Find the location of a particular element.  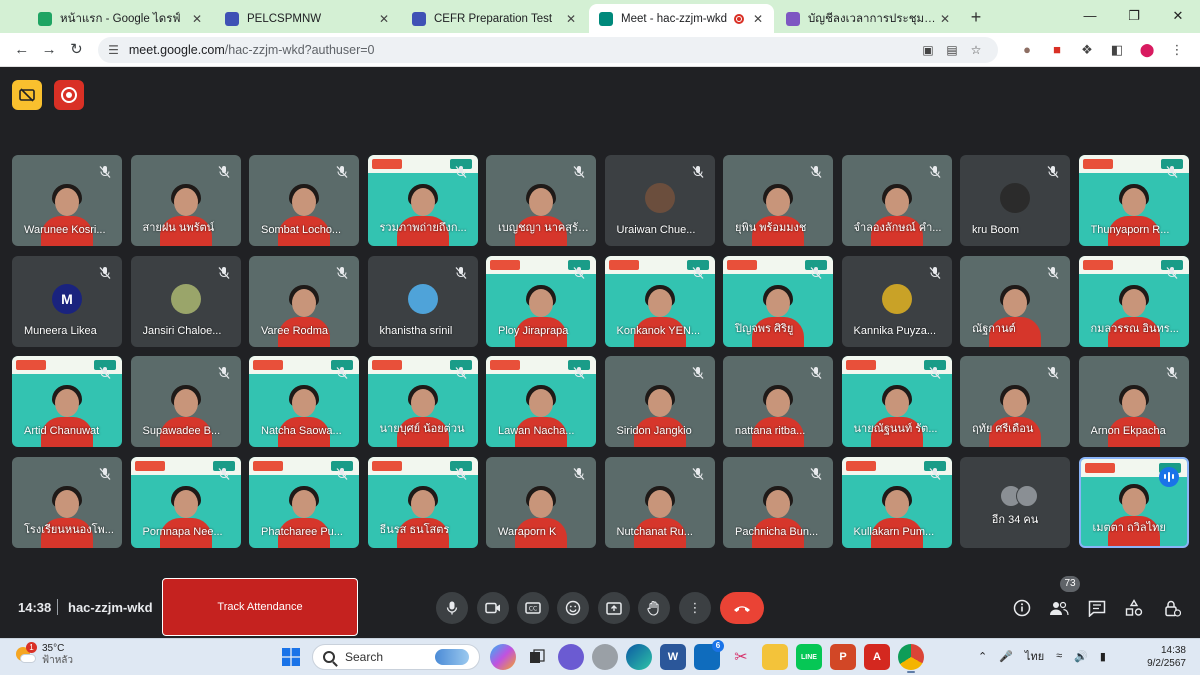

menu-dots-icon: ⋮ is located at coordinates (1177, 50).